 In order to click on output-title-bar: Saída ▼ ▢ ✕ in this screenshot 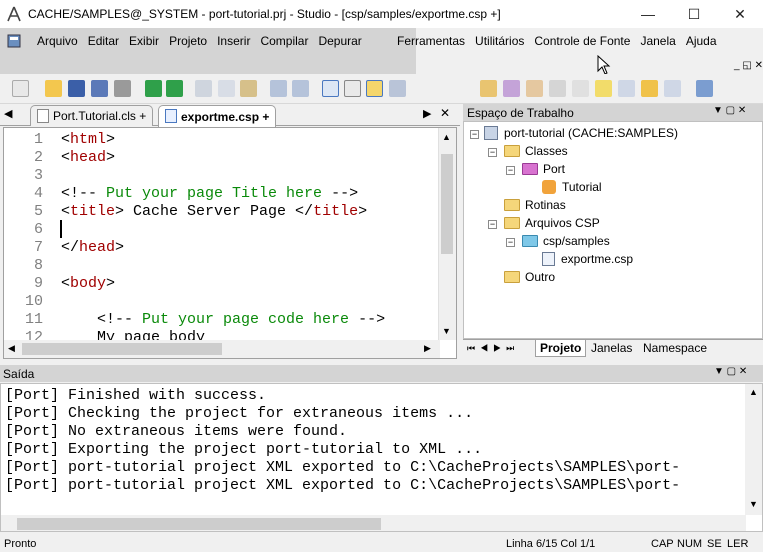, I will do `click(381, 373)`.